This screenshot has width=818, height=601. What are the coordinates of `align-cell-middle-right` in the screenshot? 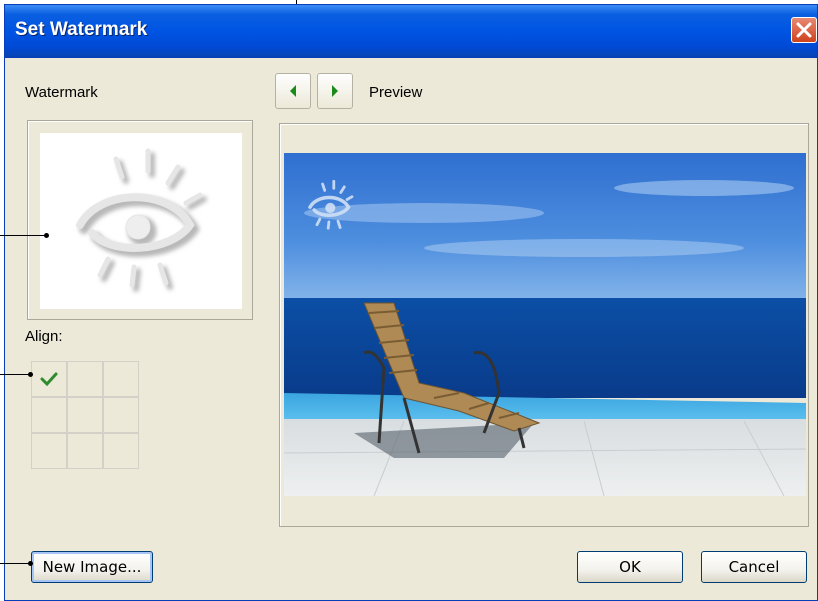 It's located at (121, 415).